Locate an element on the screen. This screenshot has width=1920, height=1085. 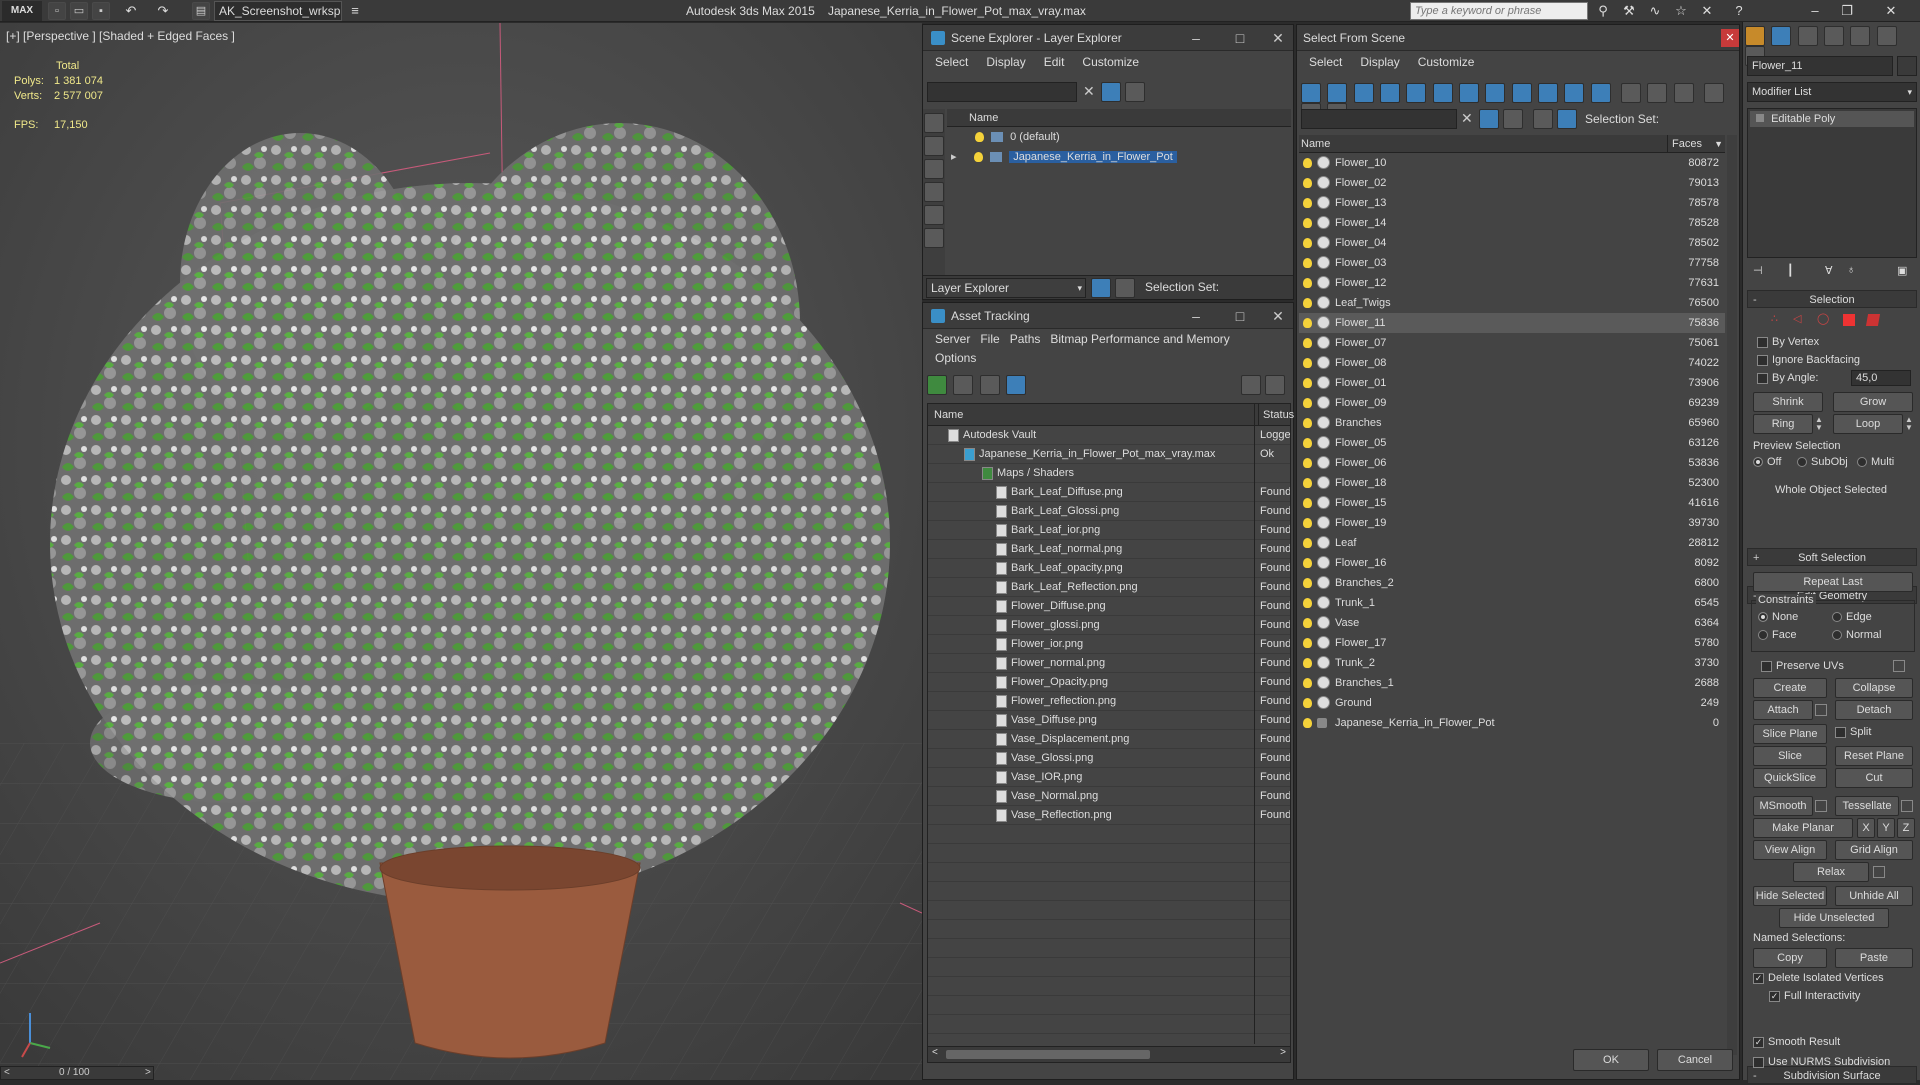
planar-y-button: Y is located at coordinates (1886, 828).